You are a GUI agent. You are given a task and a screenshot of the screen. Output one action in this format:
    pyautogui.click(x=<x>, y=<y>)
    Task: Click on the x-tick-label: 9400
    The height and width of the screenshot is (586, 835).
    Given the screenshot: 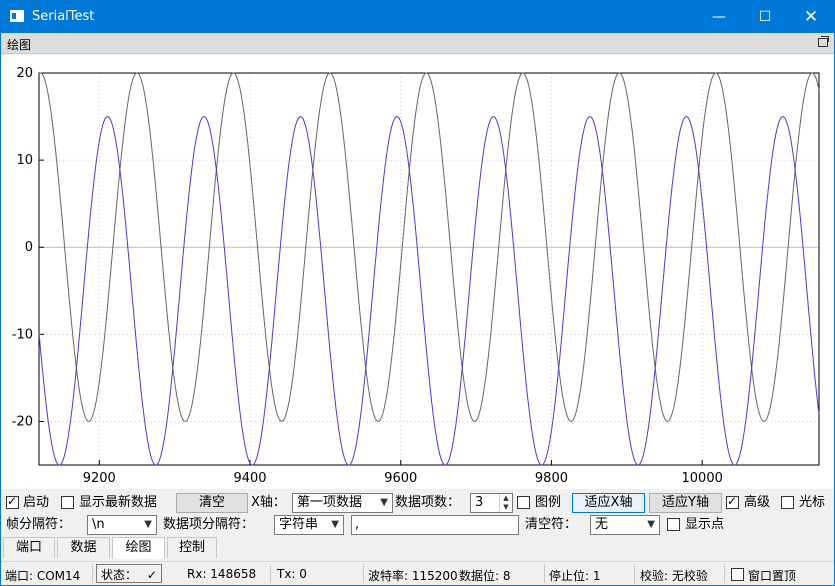 What is the action you would take?
    pyautogui.click(x=249, y=478)
    